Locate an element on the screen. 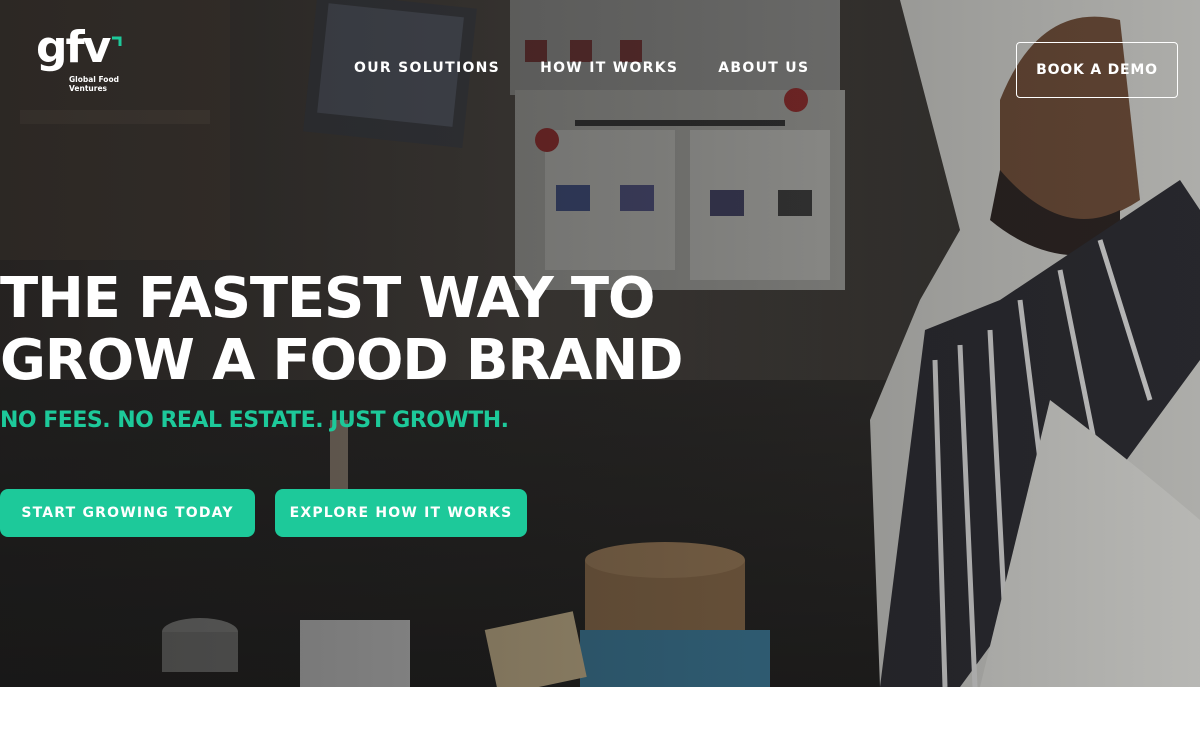  start-growing-button: START GROWING TODAY is located at coordinates (127, 513).